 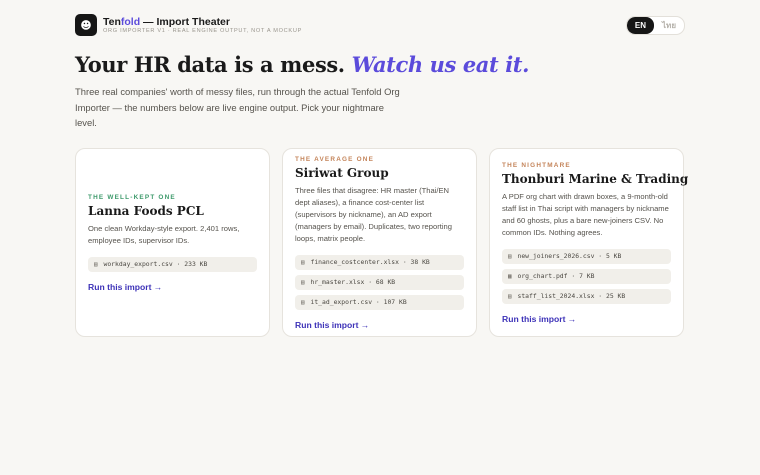 What do you see at coordinates (556, 255) in the screenshot?
I see `file-name: new_joiners_2026.csv` at bounding box center [556, 255].